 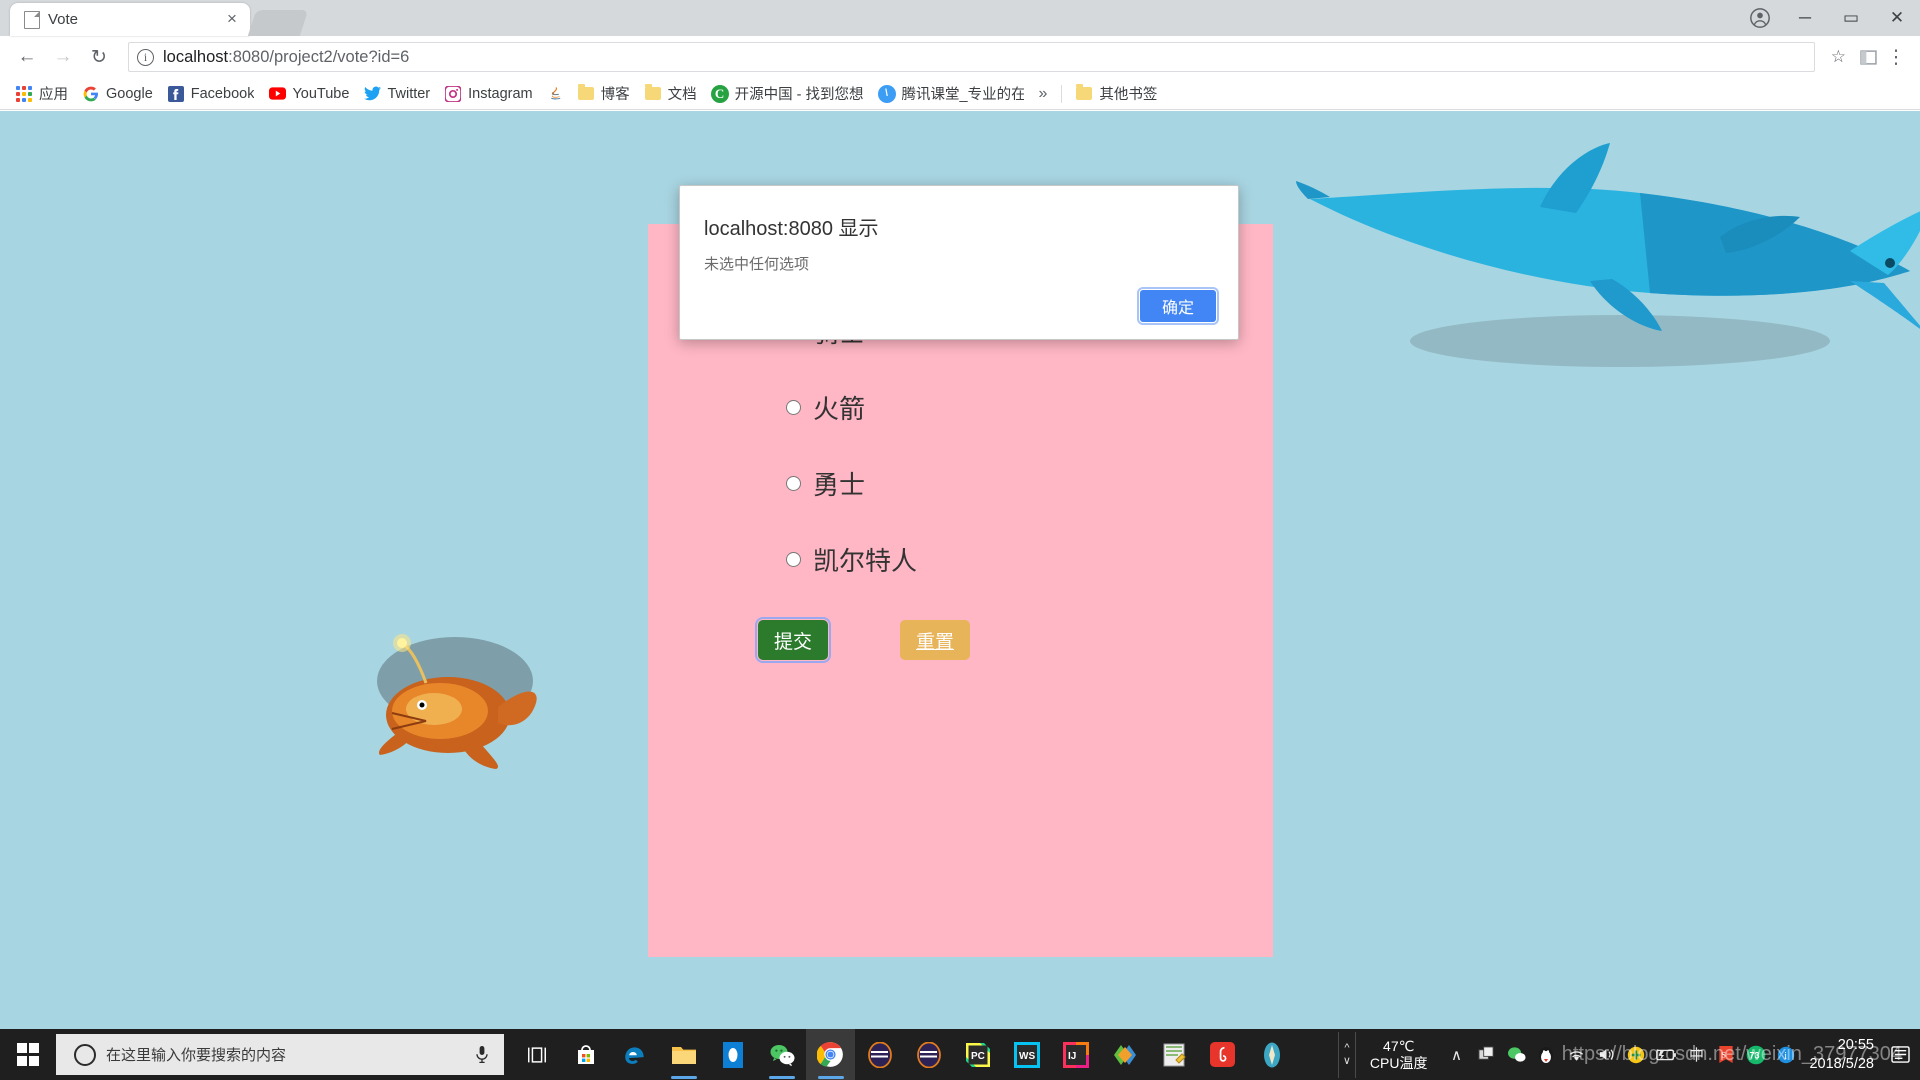 What do you see at coordinates (1029, 484) in the screenshot?
I see `vote-option: 勇士` at bounding box center [1029, 484].